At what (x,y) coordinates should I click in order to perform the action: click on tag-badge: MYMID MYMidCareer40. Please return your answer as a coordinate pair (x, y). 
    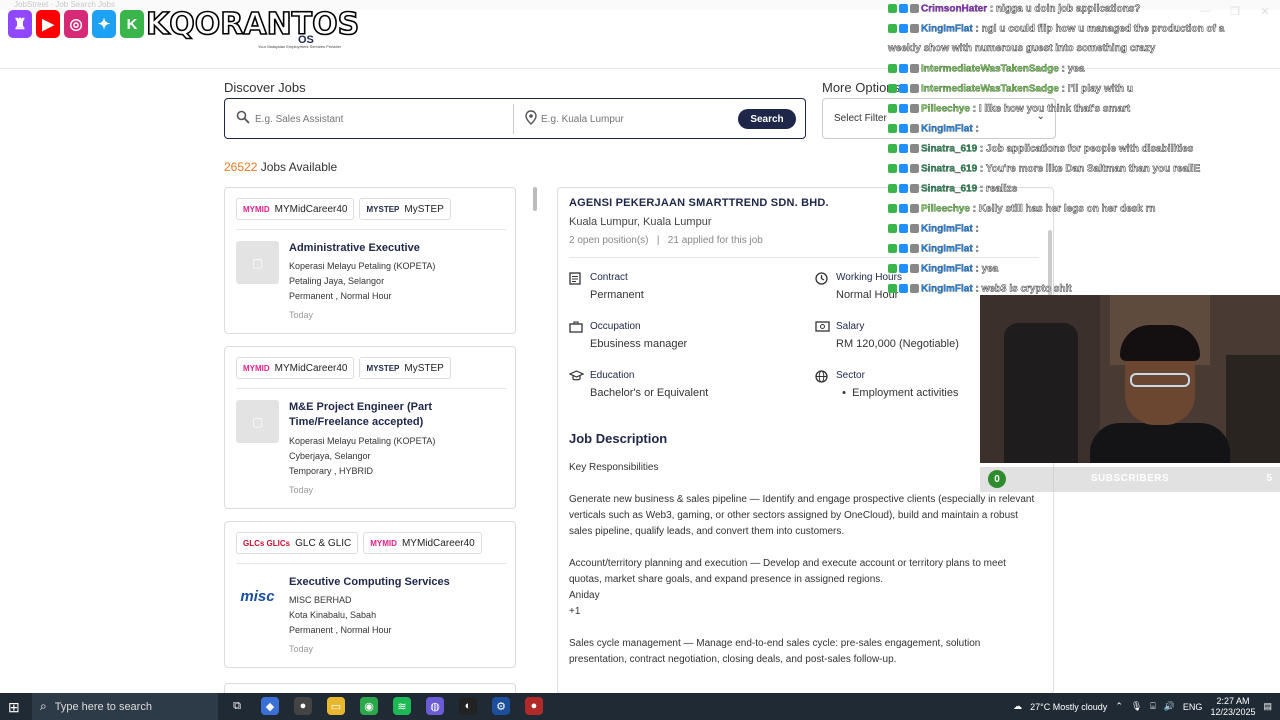
    Looking at the image, I should click on (295, 368).